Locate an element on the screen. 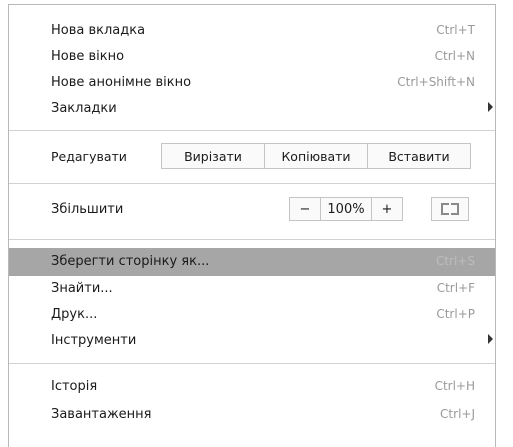  menu-item-save-page-as: Зберегти сторінку як... Ctrl+S is located at coordinates (252, 262).